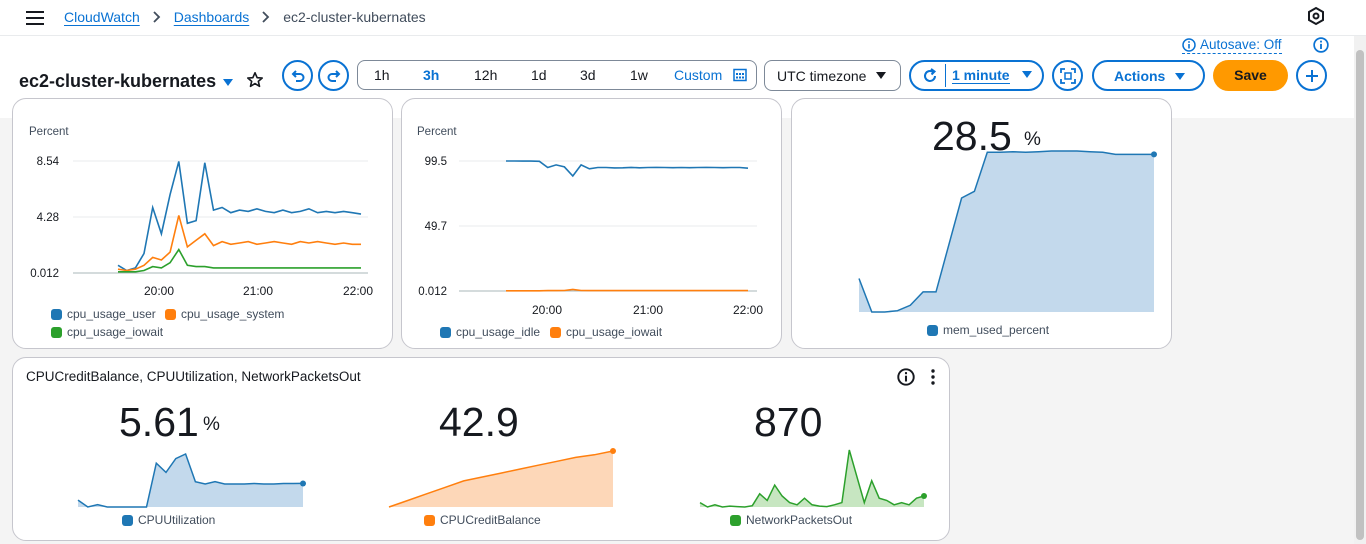 Image resolution: width=1366 pixels, height=544 pixels. I want to click on add-widget-button, so click(1311, 75).